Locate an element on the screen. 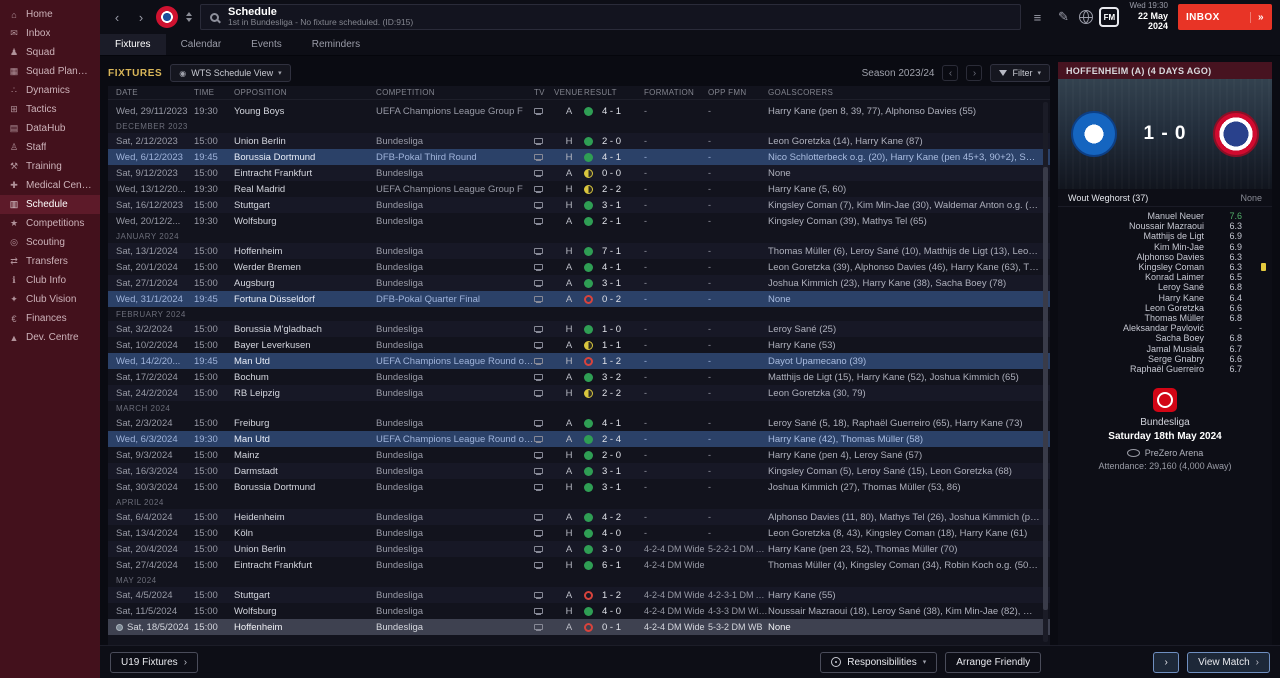  sidebar-item-datahub: ▤ DataHub is located at coordinates (50, 128).